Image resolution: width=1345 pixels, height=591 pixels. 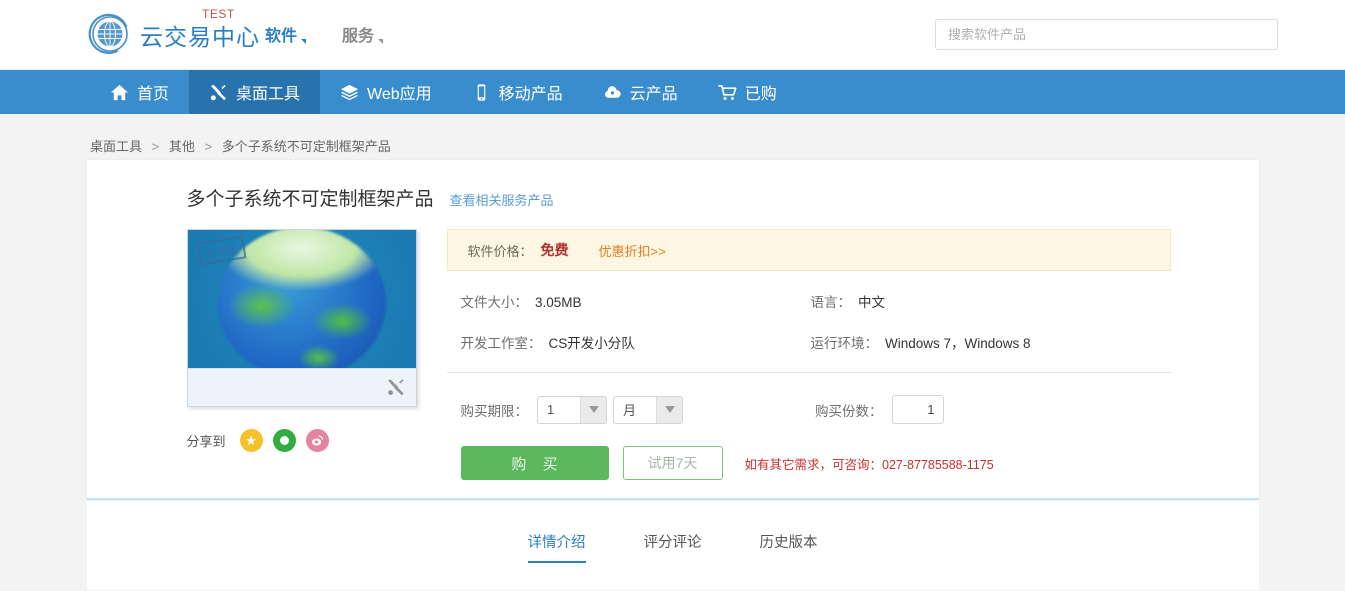 I want to click on purchase-term-number-select: 1, so click(x=572, y=409).